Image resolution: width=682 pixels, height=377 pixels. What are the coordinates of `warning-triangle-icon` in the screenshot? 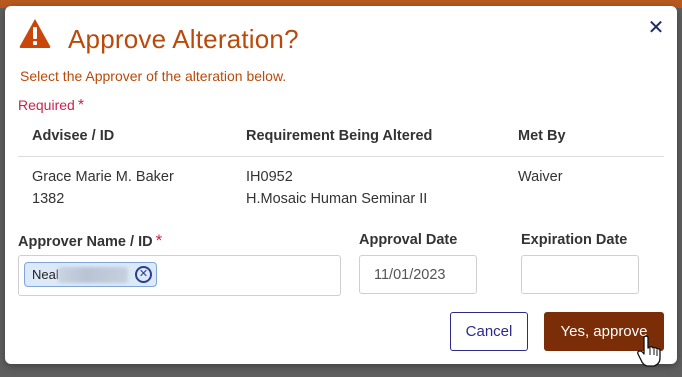 It's located at (35, 33).